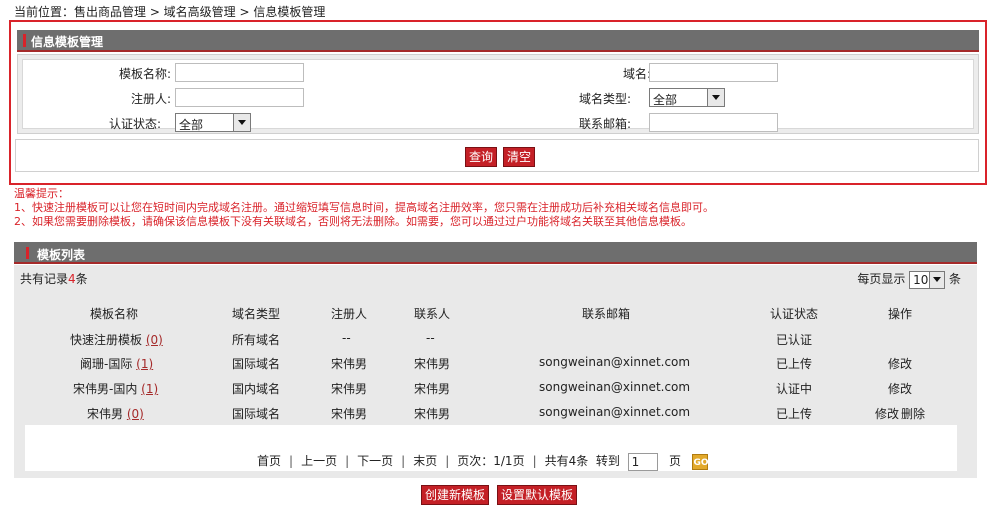  I want to click on auth-status-label: 认证状态:, so click(134, 124).